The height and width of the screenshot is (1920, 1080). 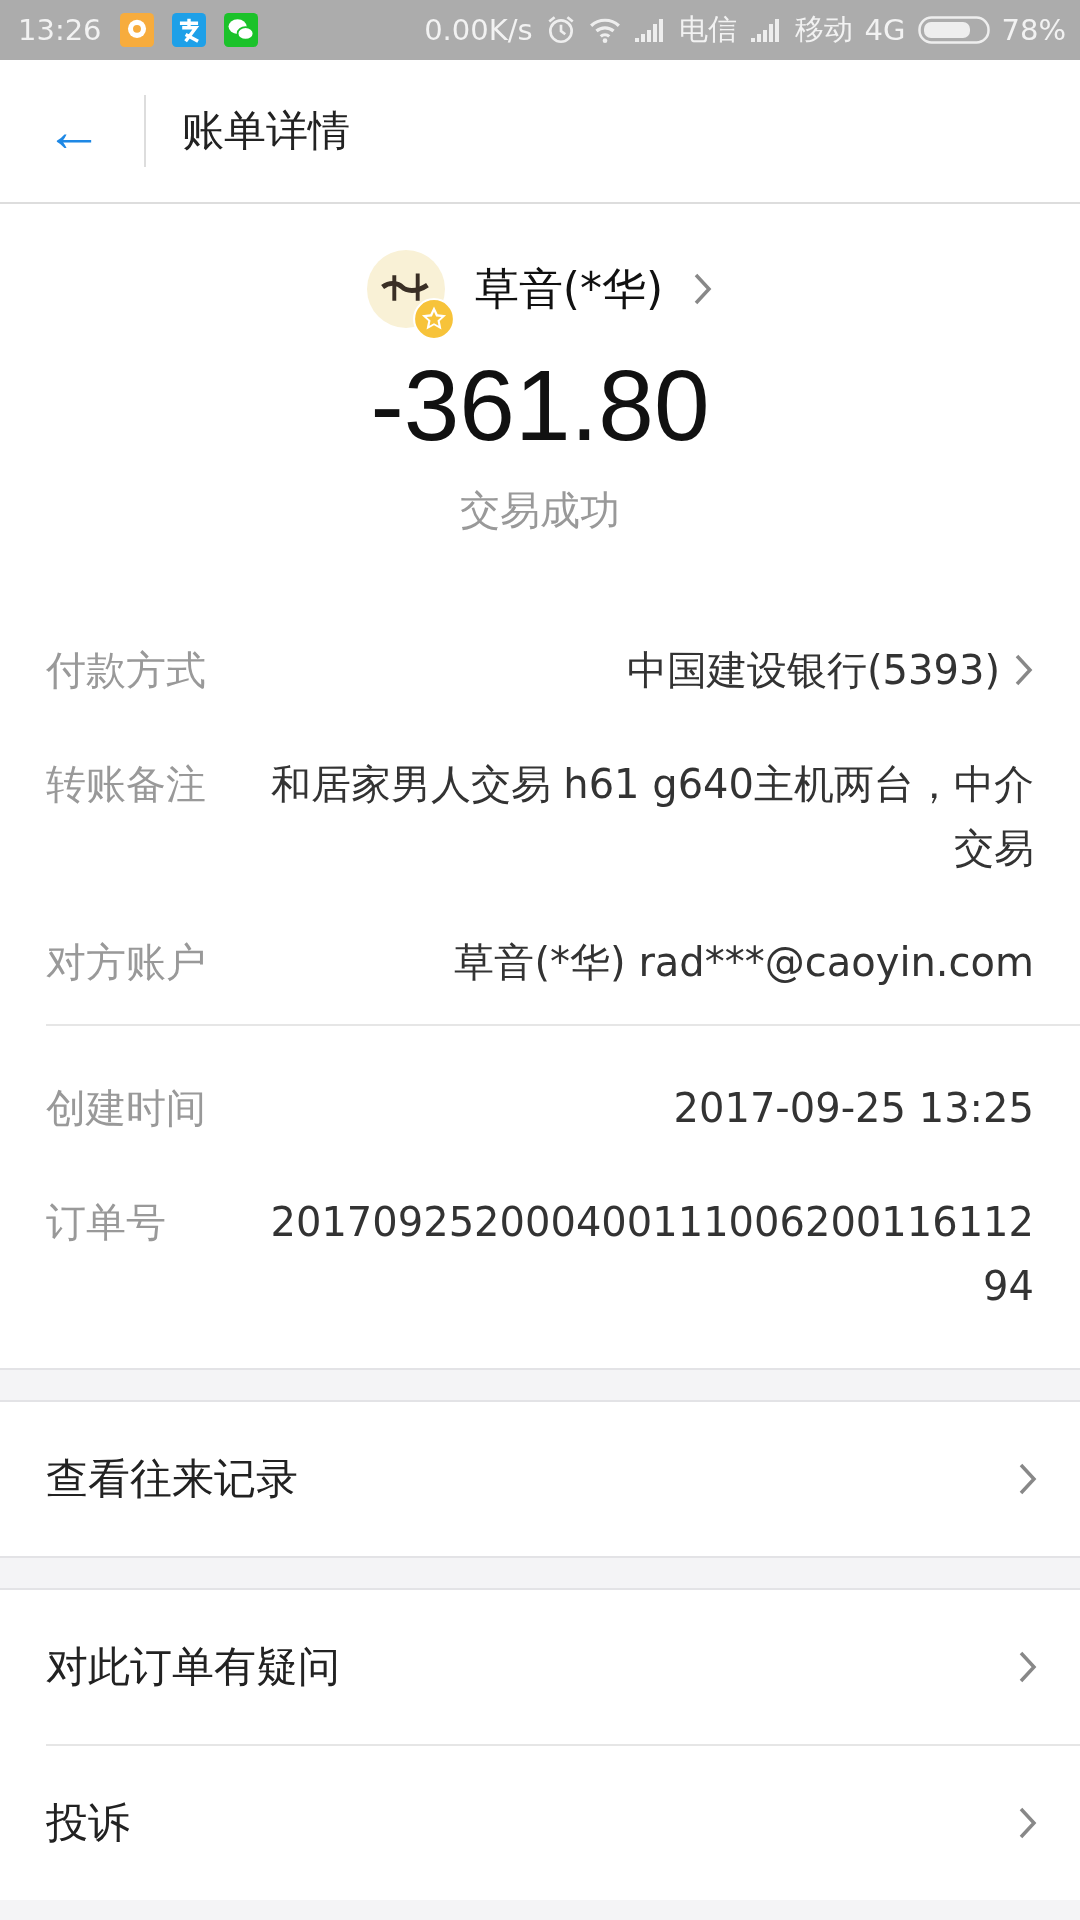 I want to click on detail-label: 订单号, so click(x=106, y=1222).